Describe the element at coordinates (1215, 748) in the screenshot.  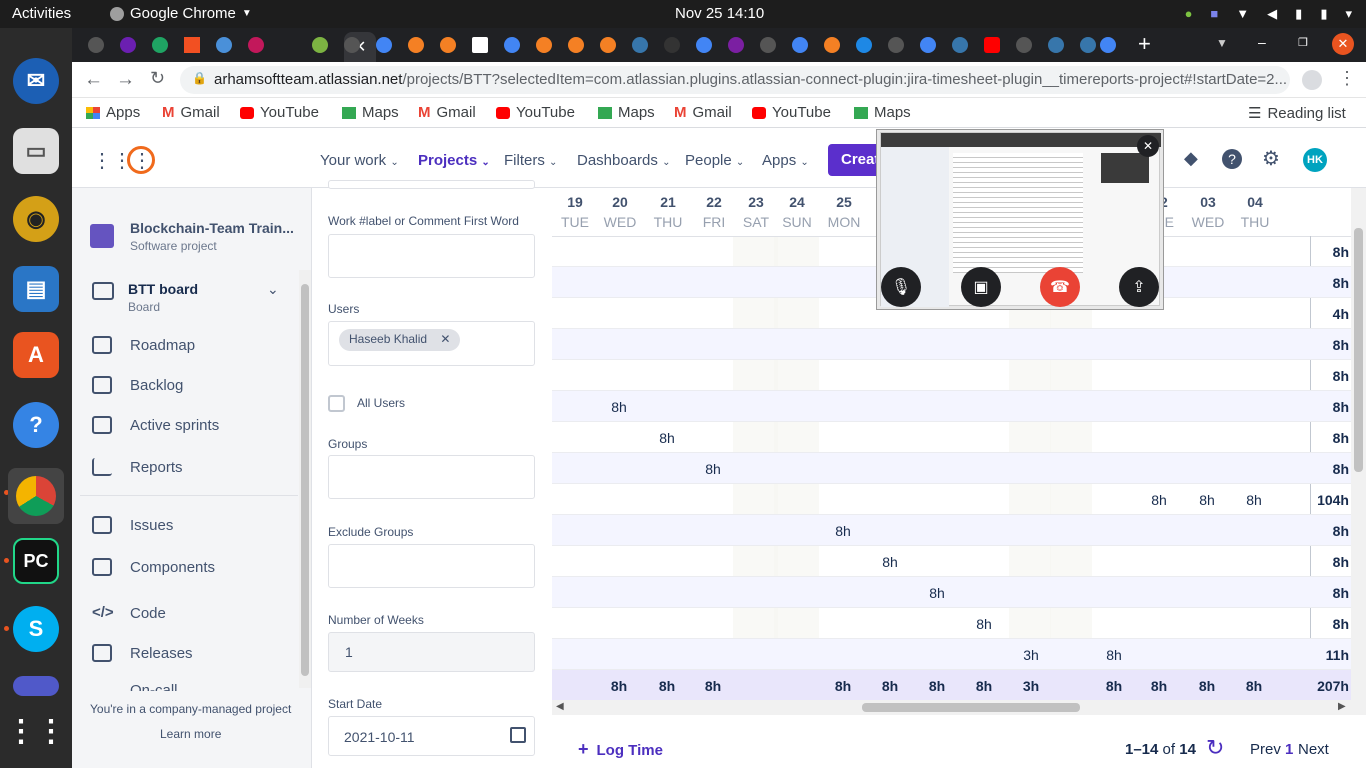
I see `refresh-icon: ↻` at that location.